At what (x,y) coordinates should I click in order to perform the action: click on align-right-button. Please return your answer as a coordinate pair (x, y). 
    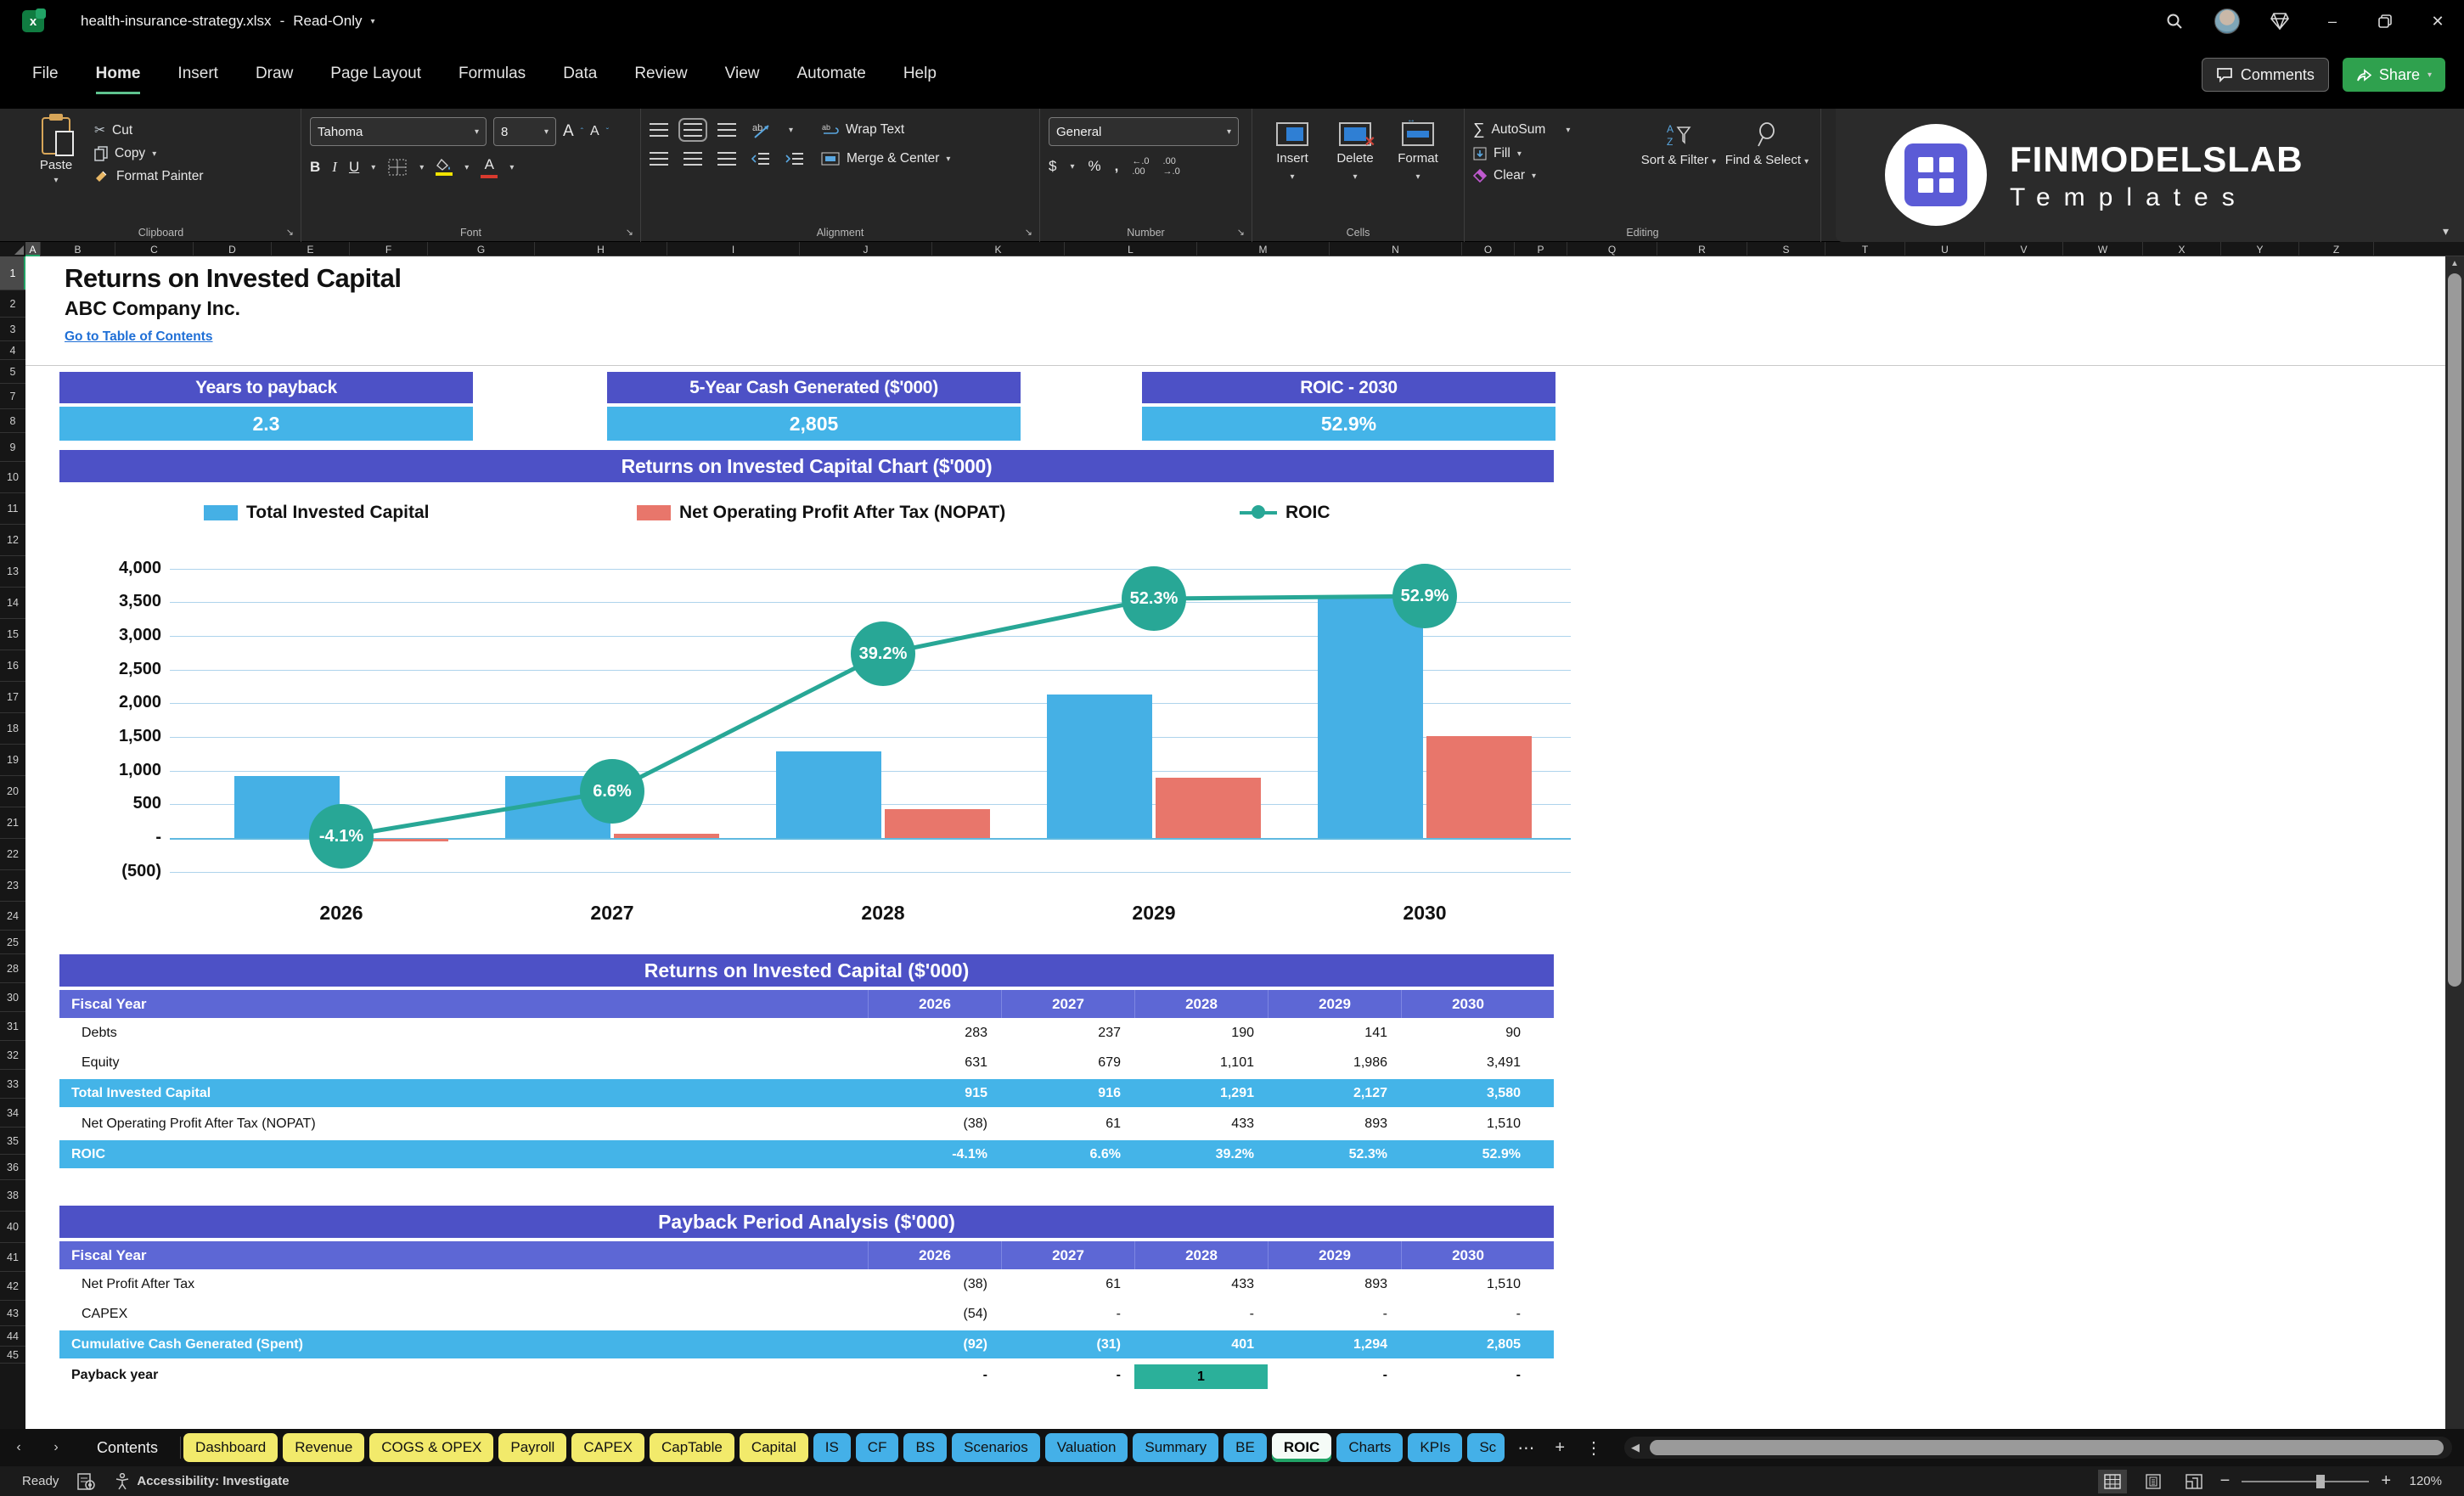
    Looking at the image, I should click on (726, 159).